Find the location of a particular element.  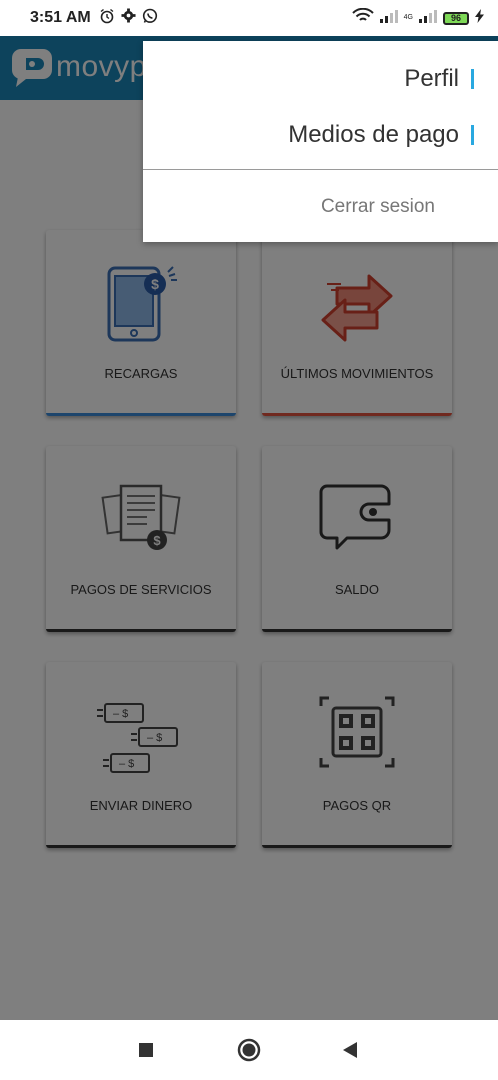

whatsapp-icon is located at coordinates (150, 18).